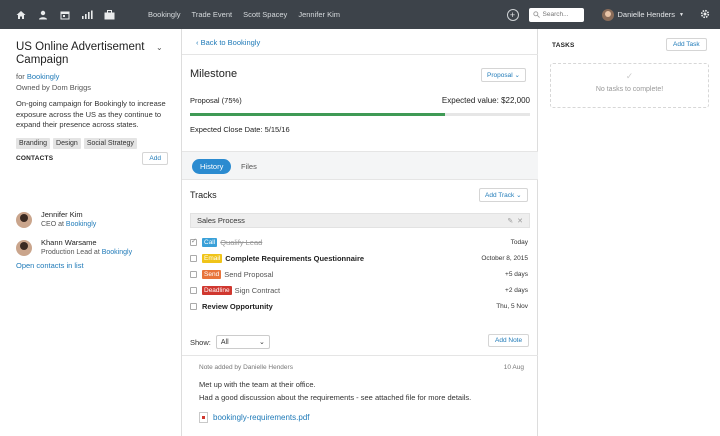 This screenshot has width=720, height=436. Describe the element at coordinates (240, 129) in the screenshot. I see `expected-close-date: Expected Close Date: 5/15/16` at that location.